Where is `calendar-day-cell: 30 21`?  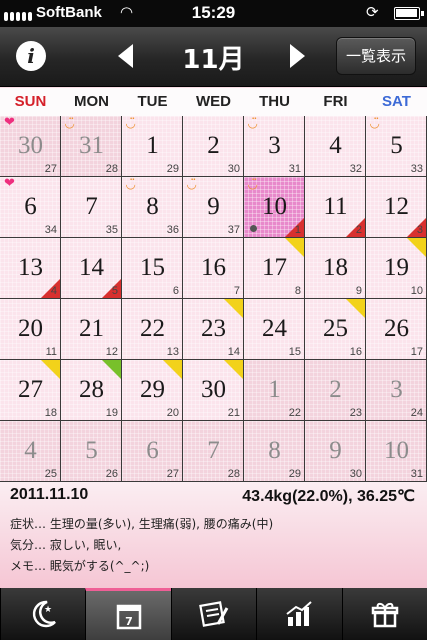 calendar-day-cell: 30 21 is located at coordinates (213, 390).